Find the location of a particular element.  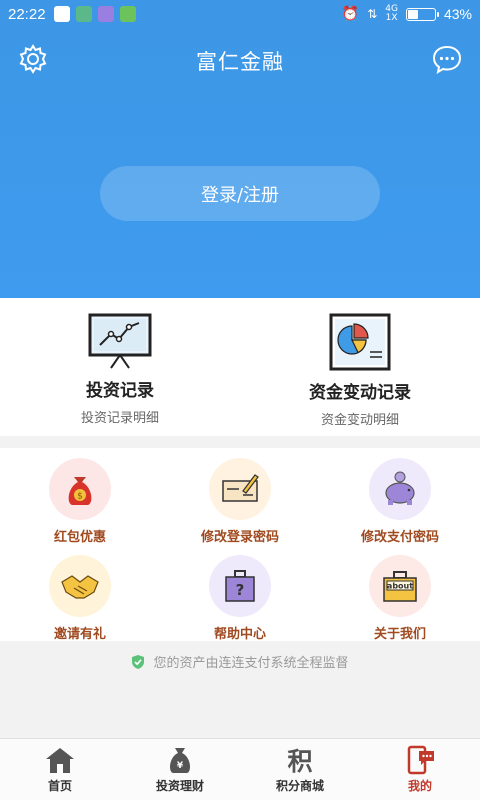

grid-label-change-payment-password: 修改支付密码 is located at coordinates (399, 537).